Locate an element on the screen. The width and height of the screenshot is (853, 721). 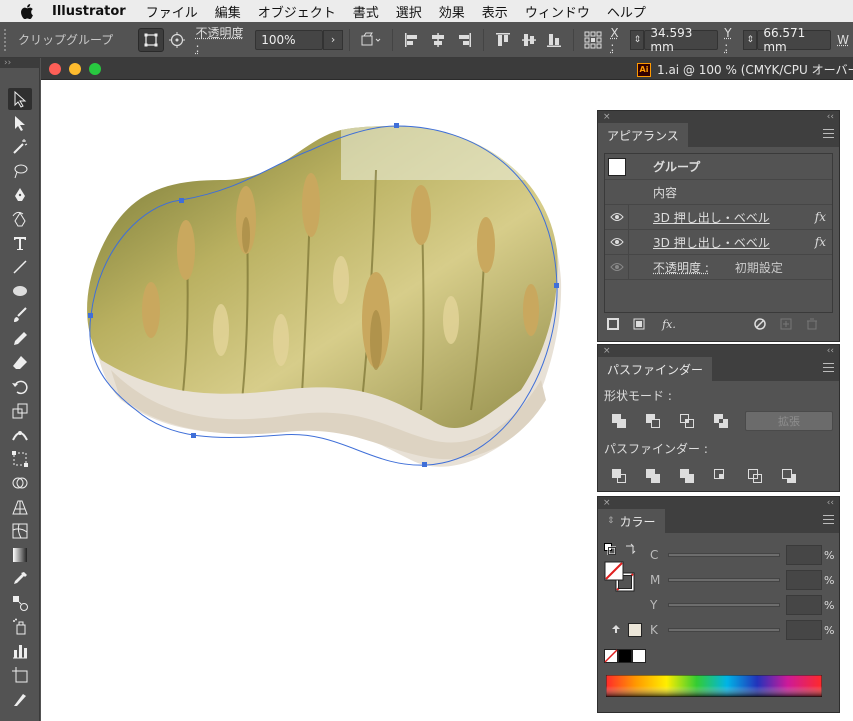
y-field: 66.571 mm is located at coordinates (794, 40).